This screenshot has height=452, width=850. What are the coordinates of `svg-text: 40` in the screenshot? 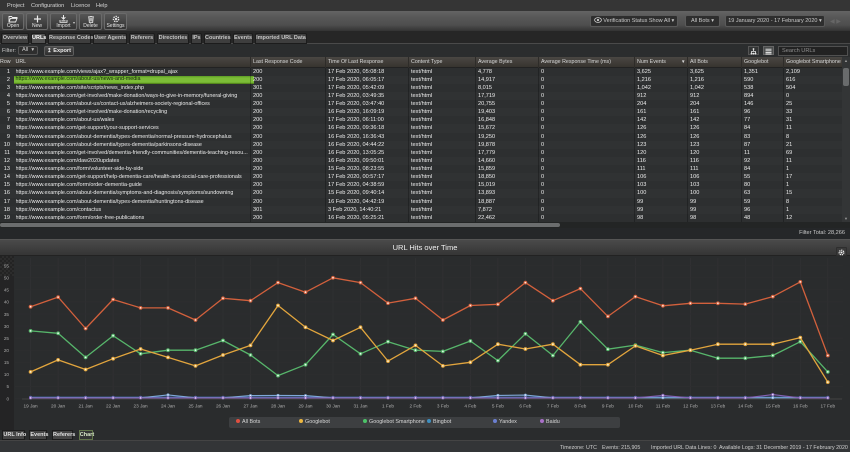 It's located at (7, 302).